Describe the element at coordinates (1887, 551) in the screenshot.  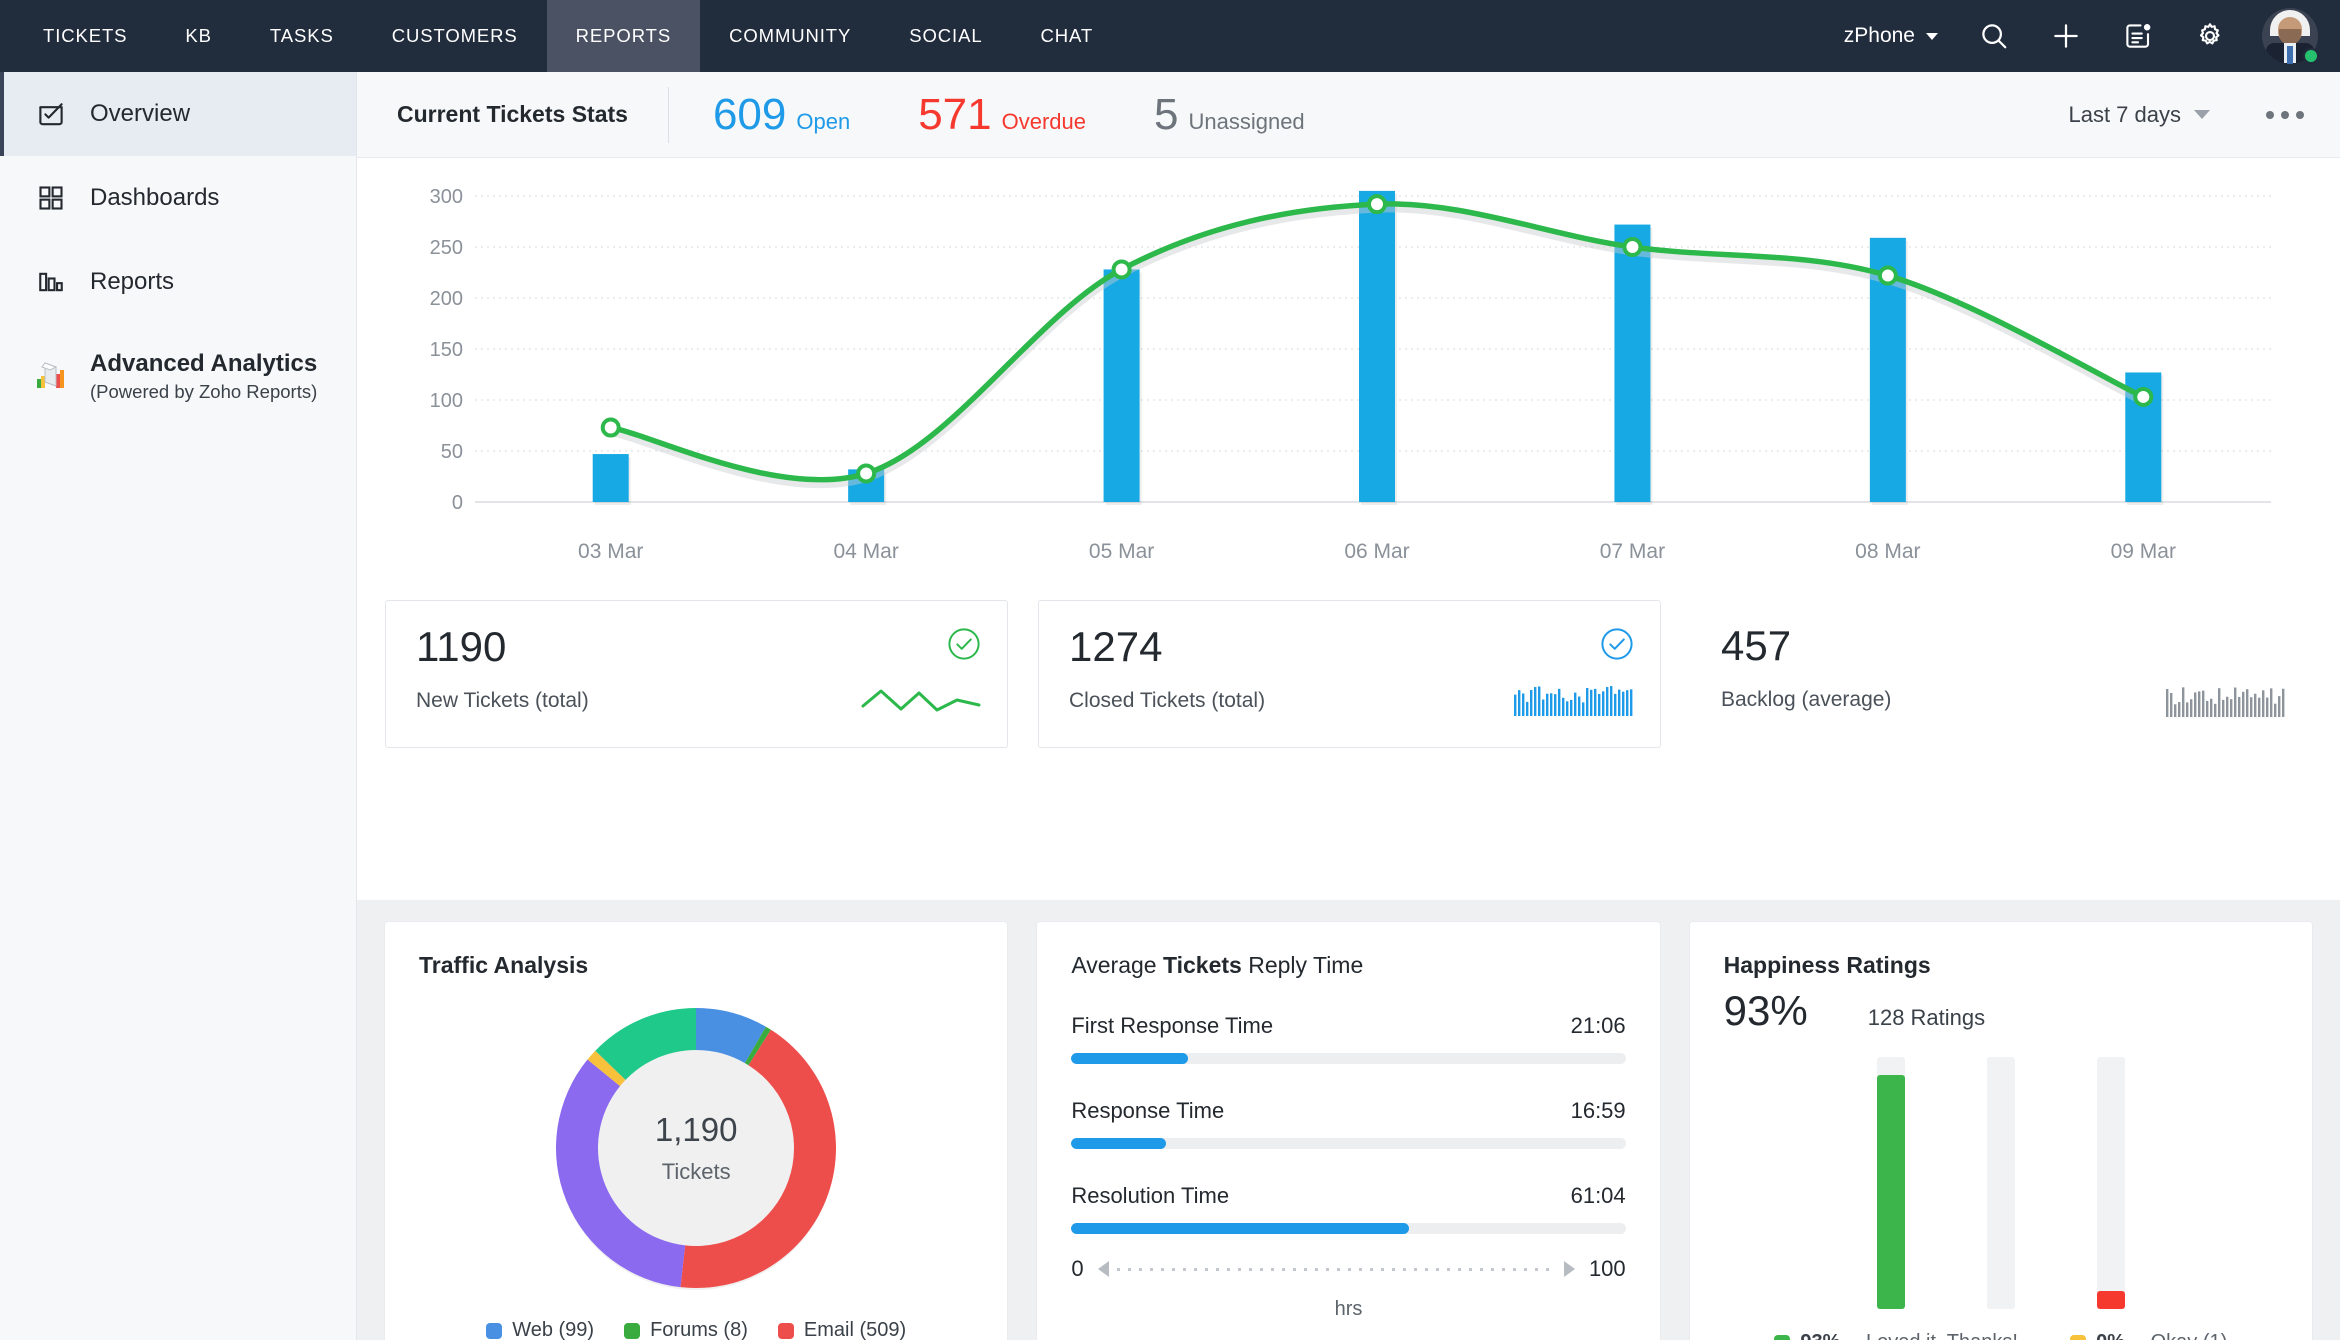
I see `svg-text: 08 Mar` at that location.